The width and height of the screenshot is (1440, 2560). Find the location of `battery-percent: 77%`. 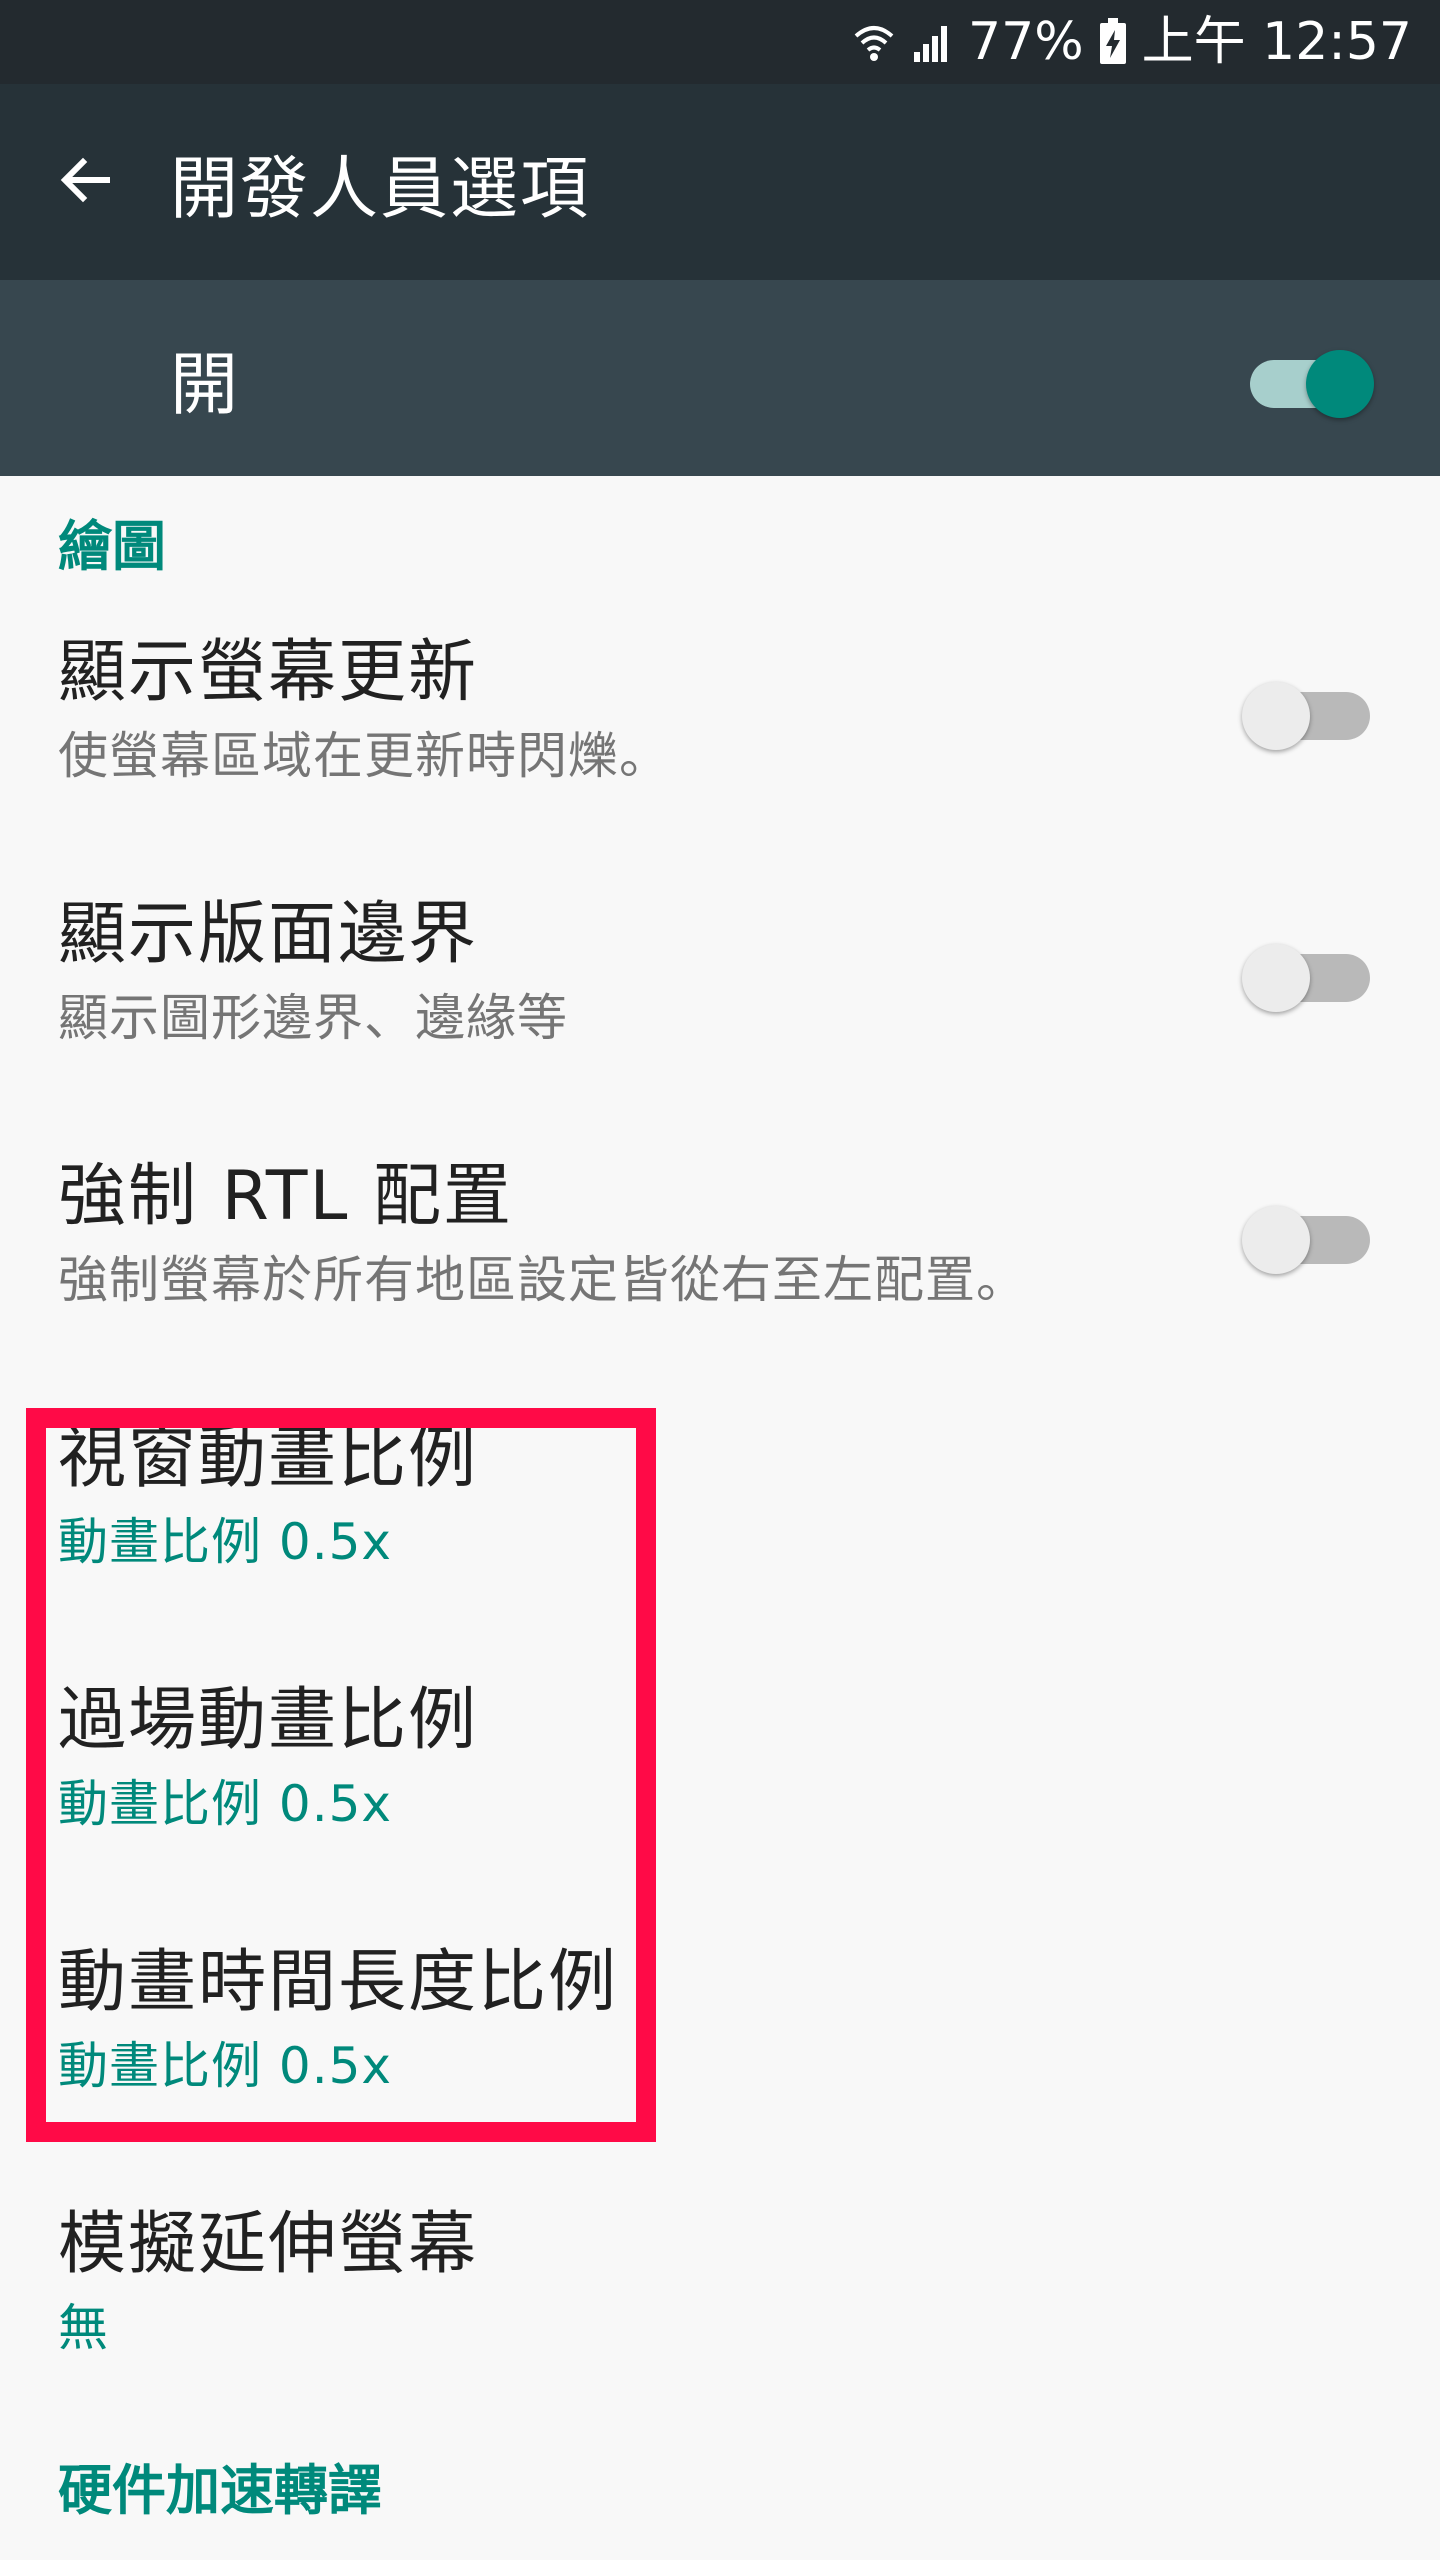

battery-percent: 77% is located at coordinates (1026, 42).